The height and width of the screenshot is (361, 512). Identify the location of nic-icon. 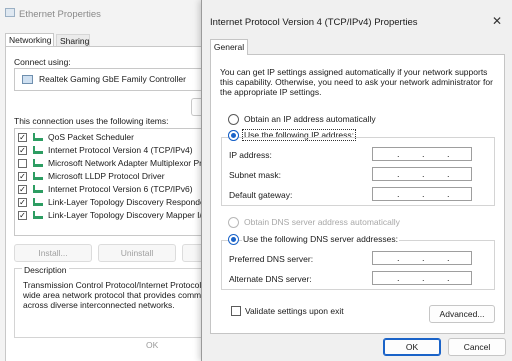
(27, 79).